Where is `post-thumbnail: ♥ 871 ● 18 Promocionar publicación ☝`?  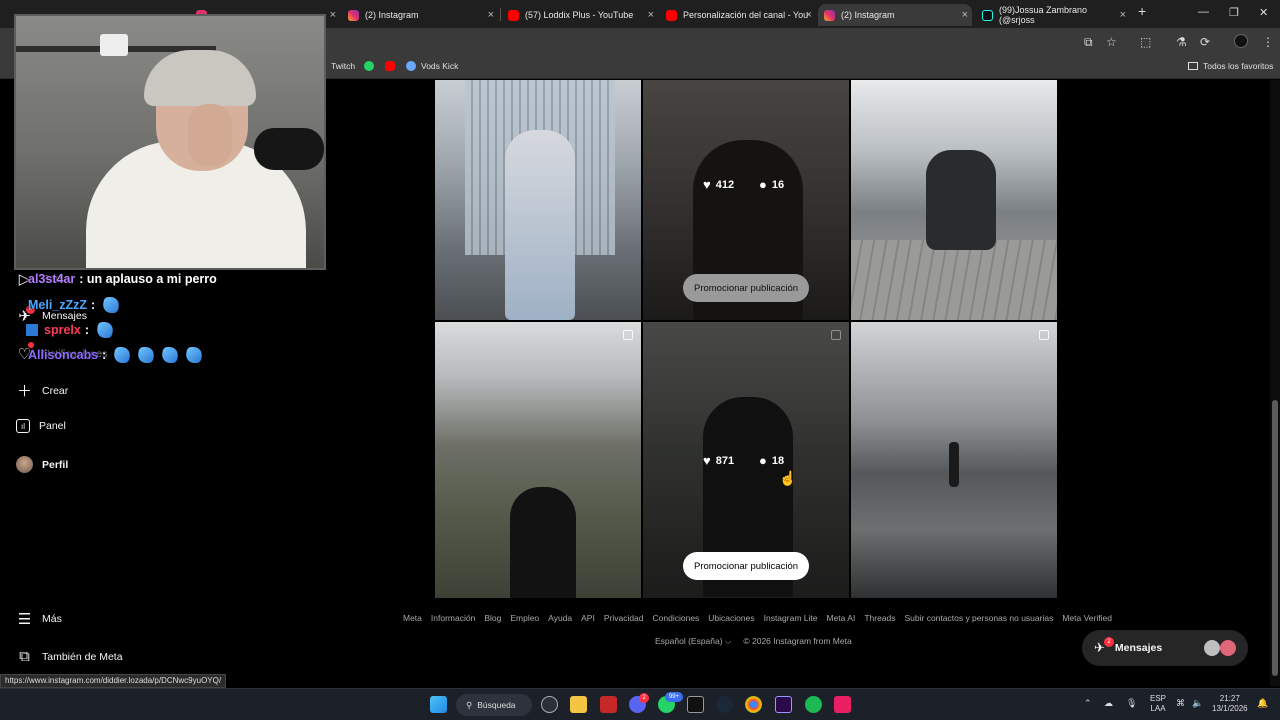
post-thumbnail: ♥ 871 ● 18 Promocionar publicación ☝ is located at coordinates (746, 460).